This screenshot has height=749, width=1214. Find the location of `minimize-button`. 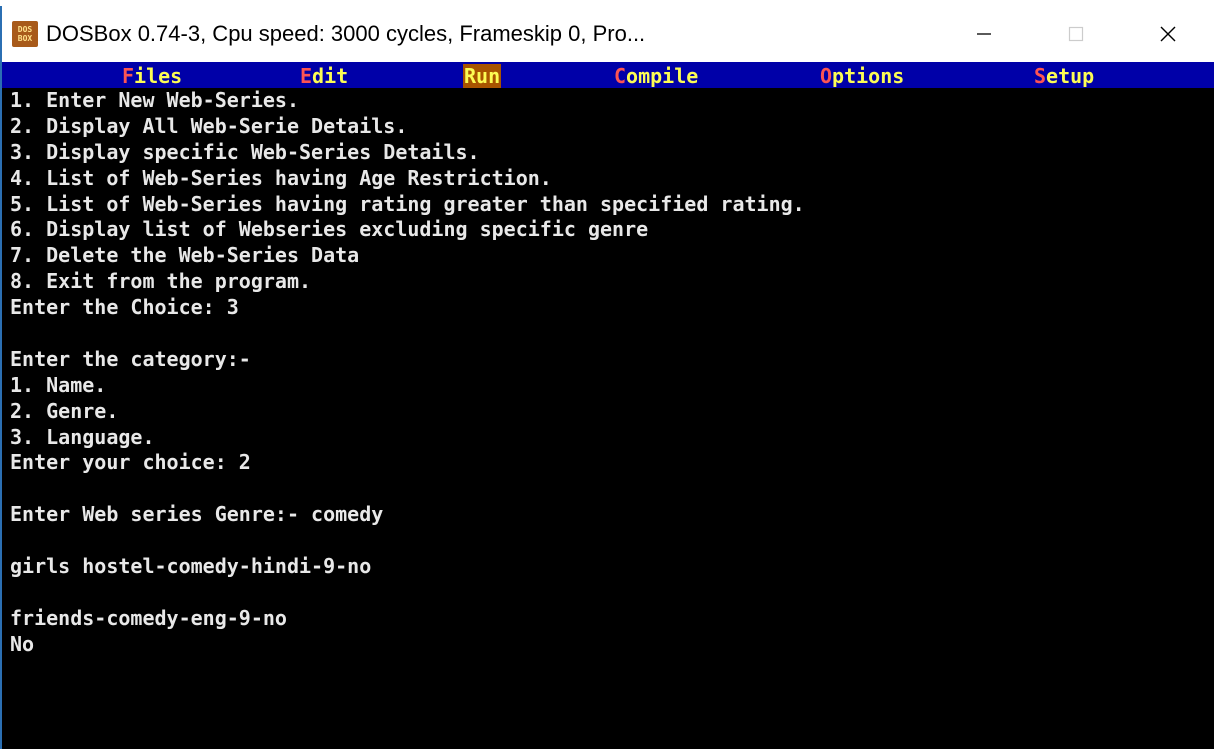

minimize-button is located at coordinates (984, 34).